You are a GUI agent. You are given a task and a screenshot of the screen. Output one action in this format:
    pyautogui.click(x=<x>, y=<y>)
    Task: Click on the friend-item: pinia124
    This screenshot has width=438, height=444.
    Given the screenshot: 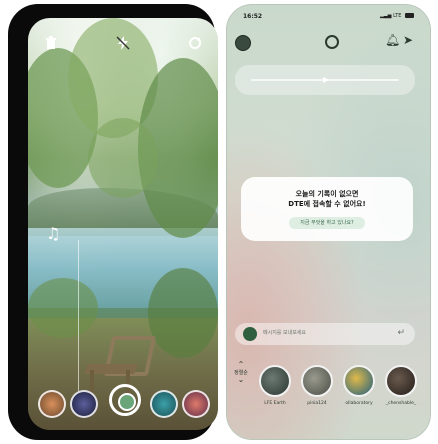 What is the action you would take?
    pyautogui.click(x=317, y=385)
    